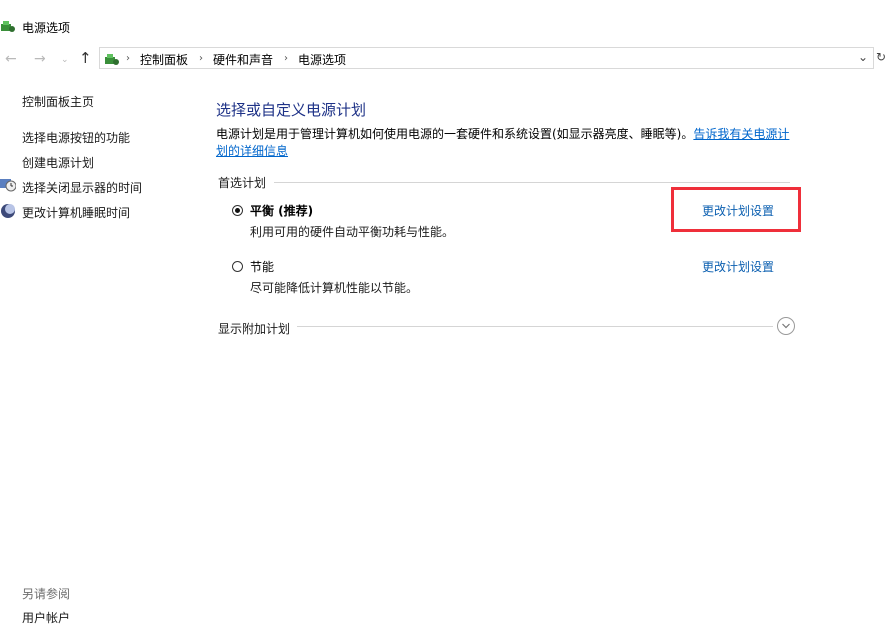 The image size is (887, 627). I want to click on user-accounts-link: 用户帐户, so click(46, 617).